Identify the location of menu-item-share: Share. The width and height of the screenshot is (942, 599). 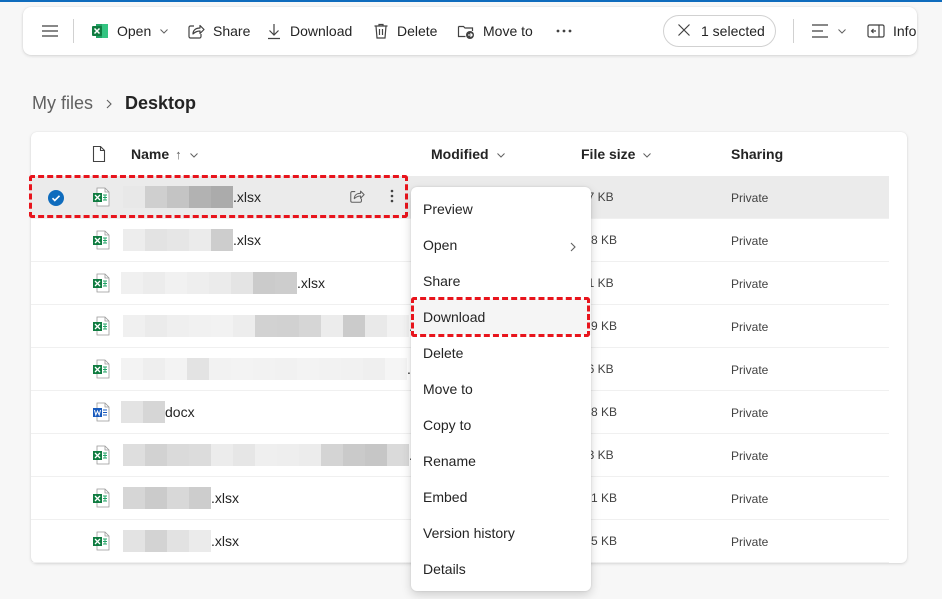
(501, 281).